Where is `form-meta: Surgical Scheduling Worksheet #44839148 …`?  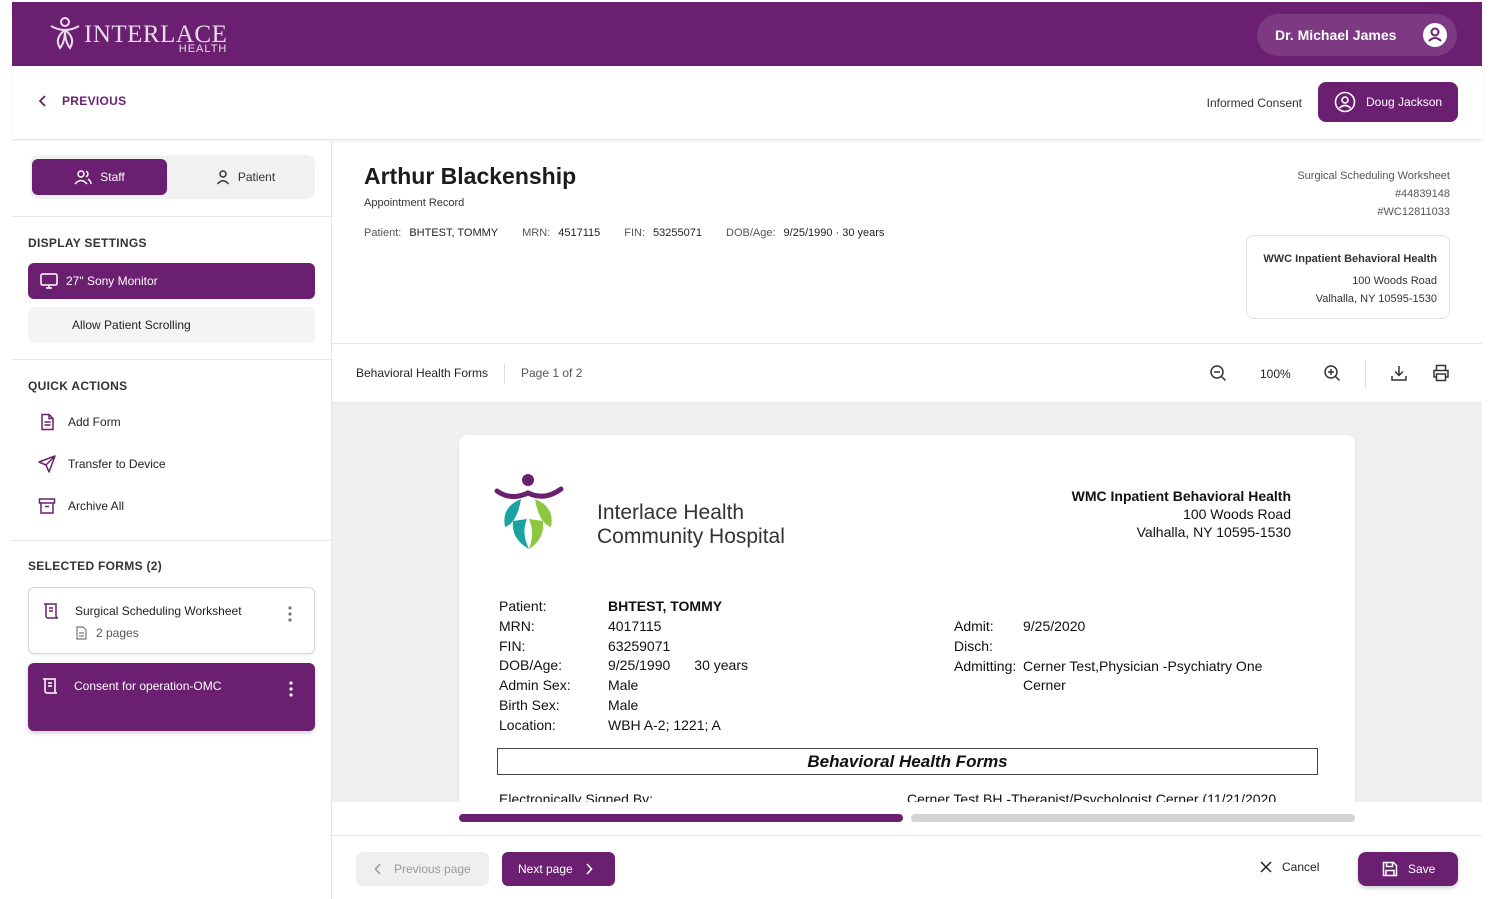
form-meta: Surgical Scheduling Worksheet #44839148 … is located at coordinates (1373, 194).